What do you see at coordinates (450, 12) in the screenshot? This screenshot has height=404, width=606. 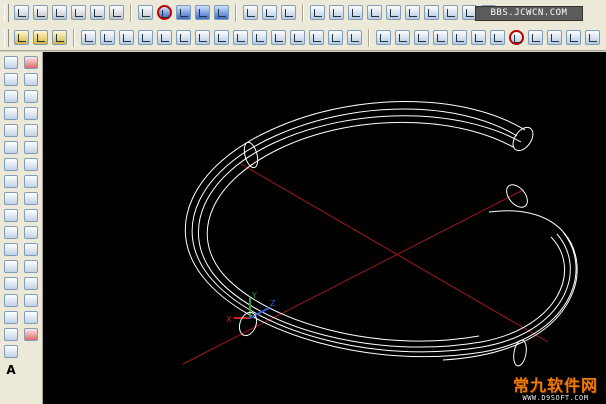 I see `view-se-iso-icon` at bounding box center [450, 12].